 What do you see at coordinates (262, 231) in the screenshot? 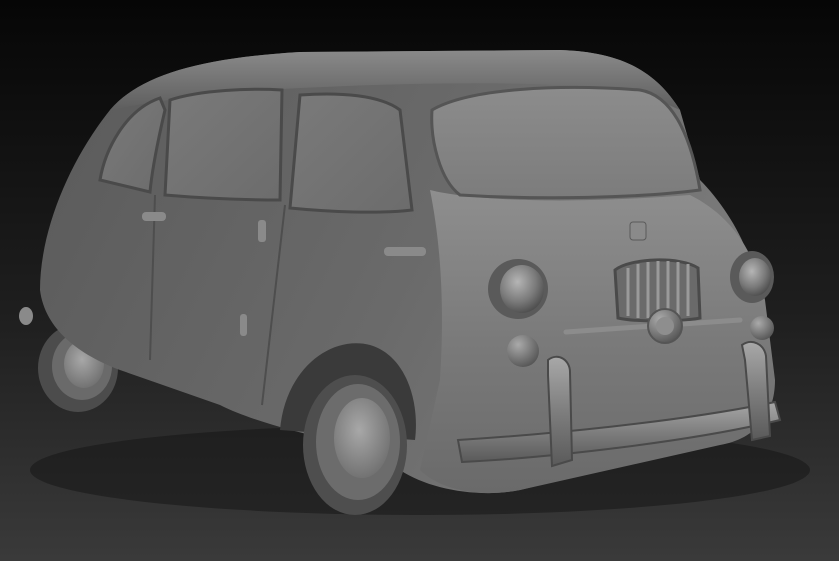
I see `door-latch` at bounding box center [262, 231].